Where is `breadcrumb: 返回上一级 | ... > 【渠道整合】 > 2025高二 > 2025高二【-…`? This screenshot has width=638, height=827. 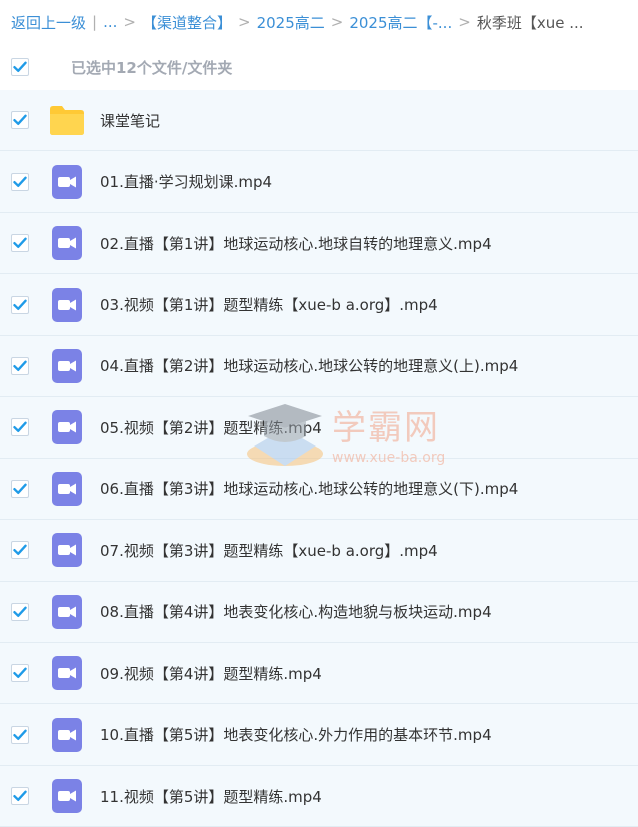
breadcrumb: 返回上一级 | ... > 【渠道整合】 > 2025高二 > 2025高二【-… is located at coordinates (319, 22).